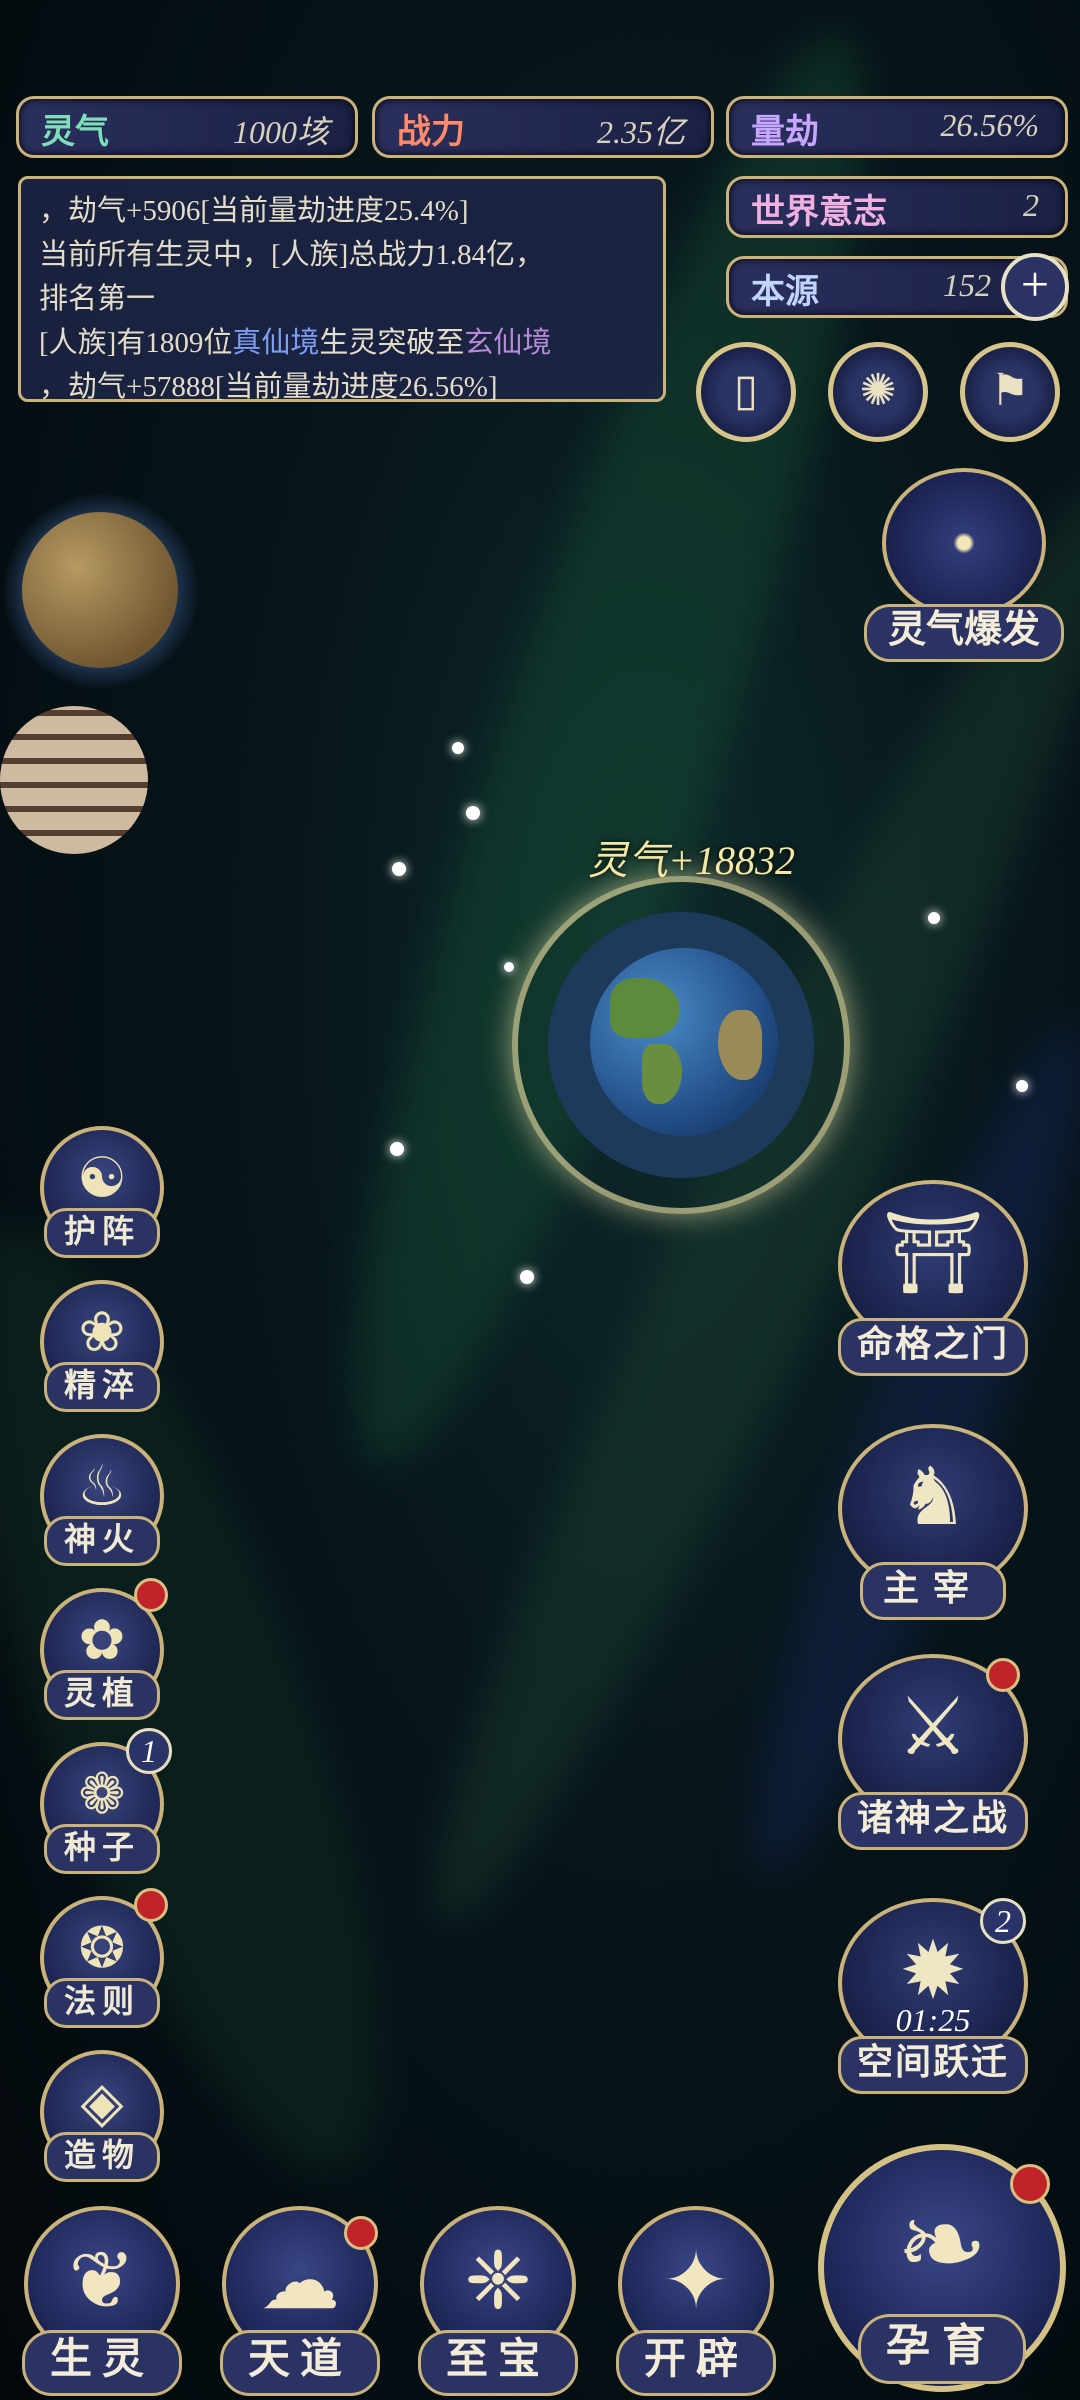 Image resolution: width=1080 pixels, height=2400 pixels. What do you see at coordinates (102, 2116) in the screenshot?
I see `skill-zaowu: ◈ 造物` at bounding box center [102, 2116].